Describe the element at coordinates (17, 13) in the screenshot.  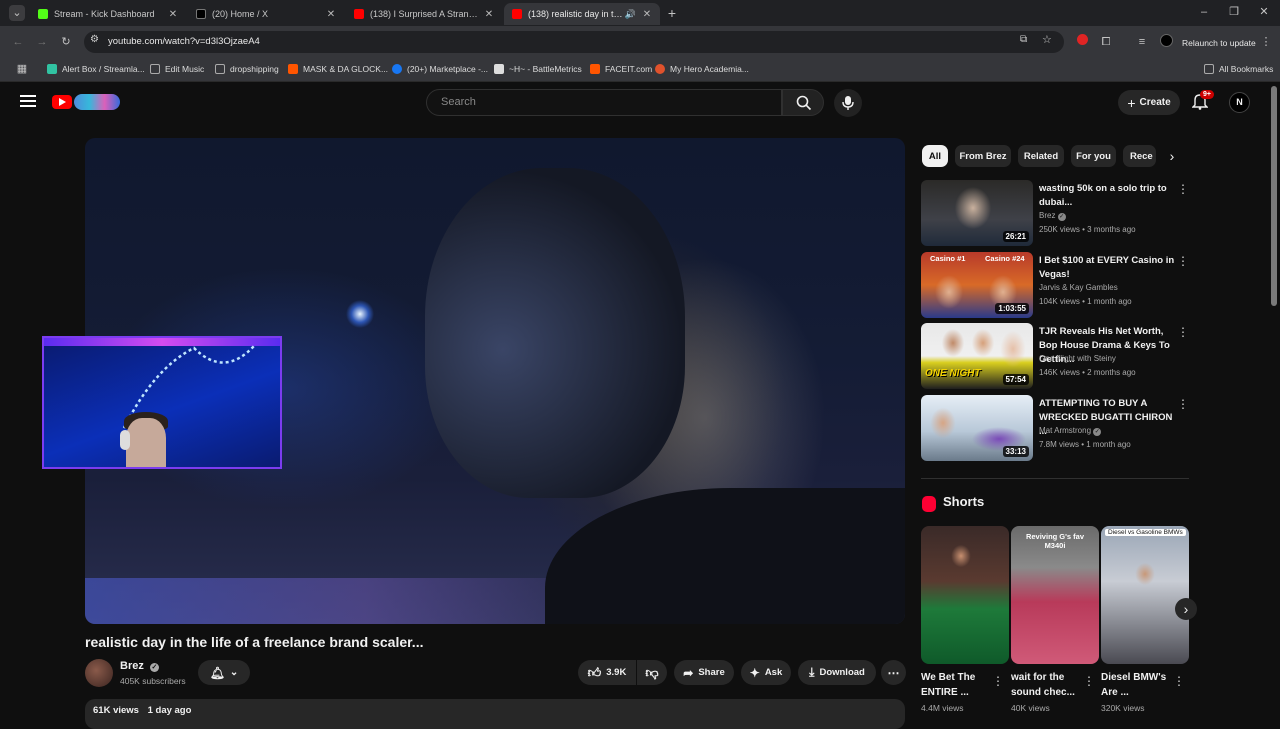
I see `tab-search-icon: ⌄` at that location.